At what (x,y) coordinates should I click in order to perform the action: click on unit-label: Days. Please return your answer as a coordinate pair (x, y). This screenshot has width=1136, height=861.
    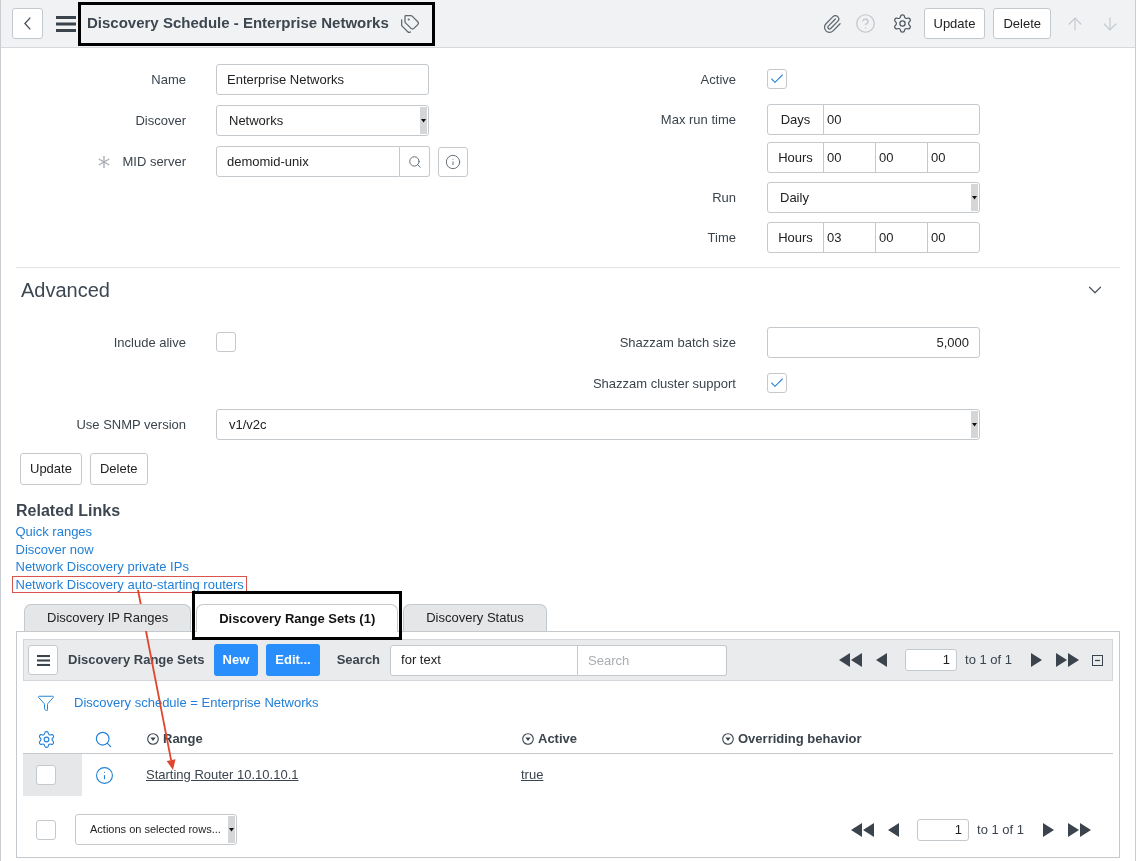
    Looking at the image, I should click on (796, 119).